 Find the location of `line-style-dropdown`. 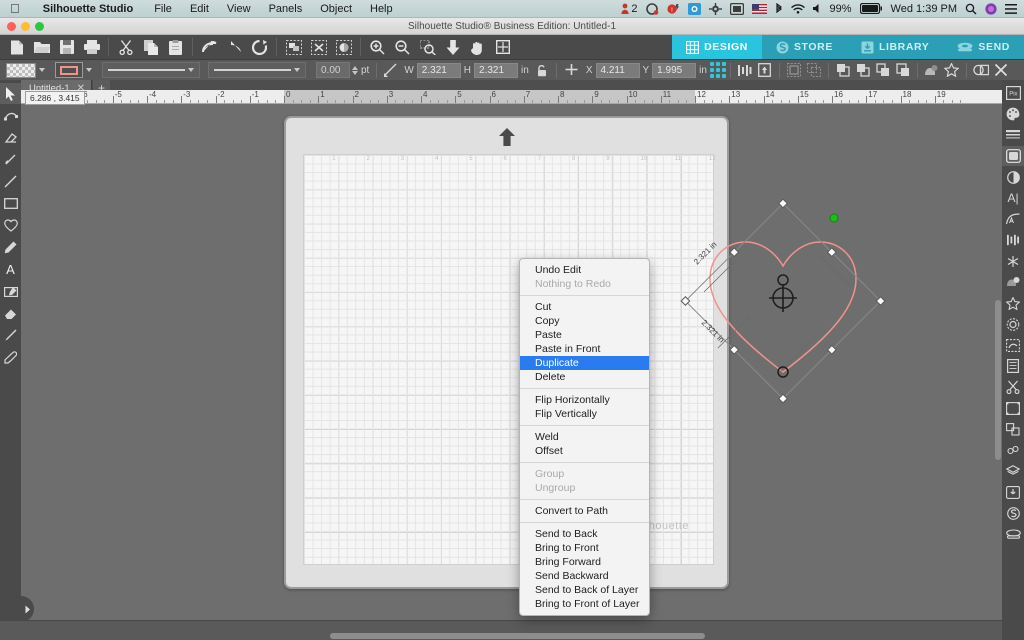

line-style-dropdown is located at coordinates (151, 70).